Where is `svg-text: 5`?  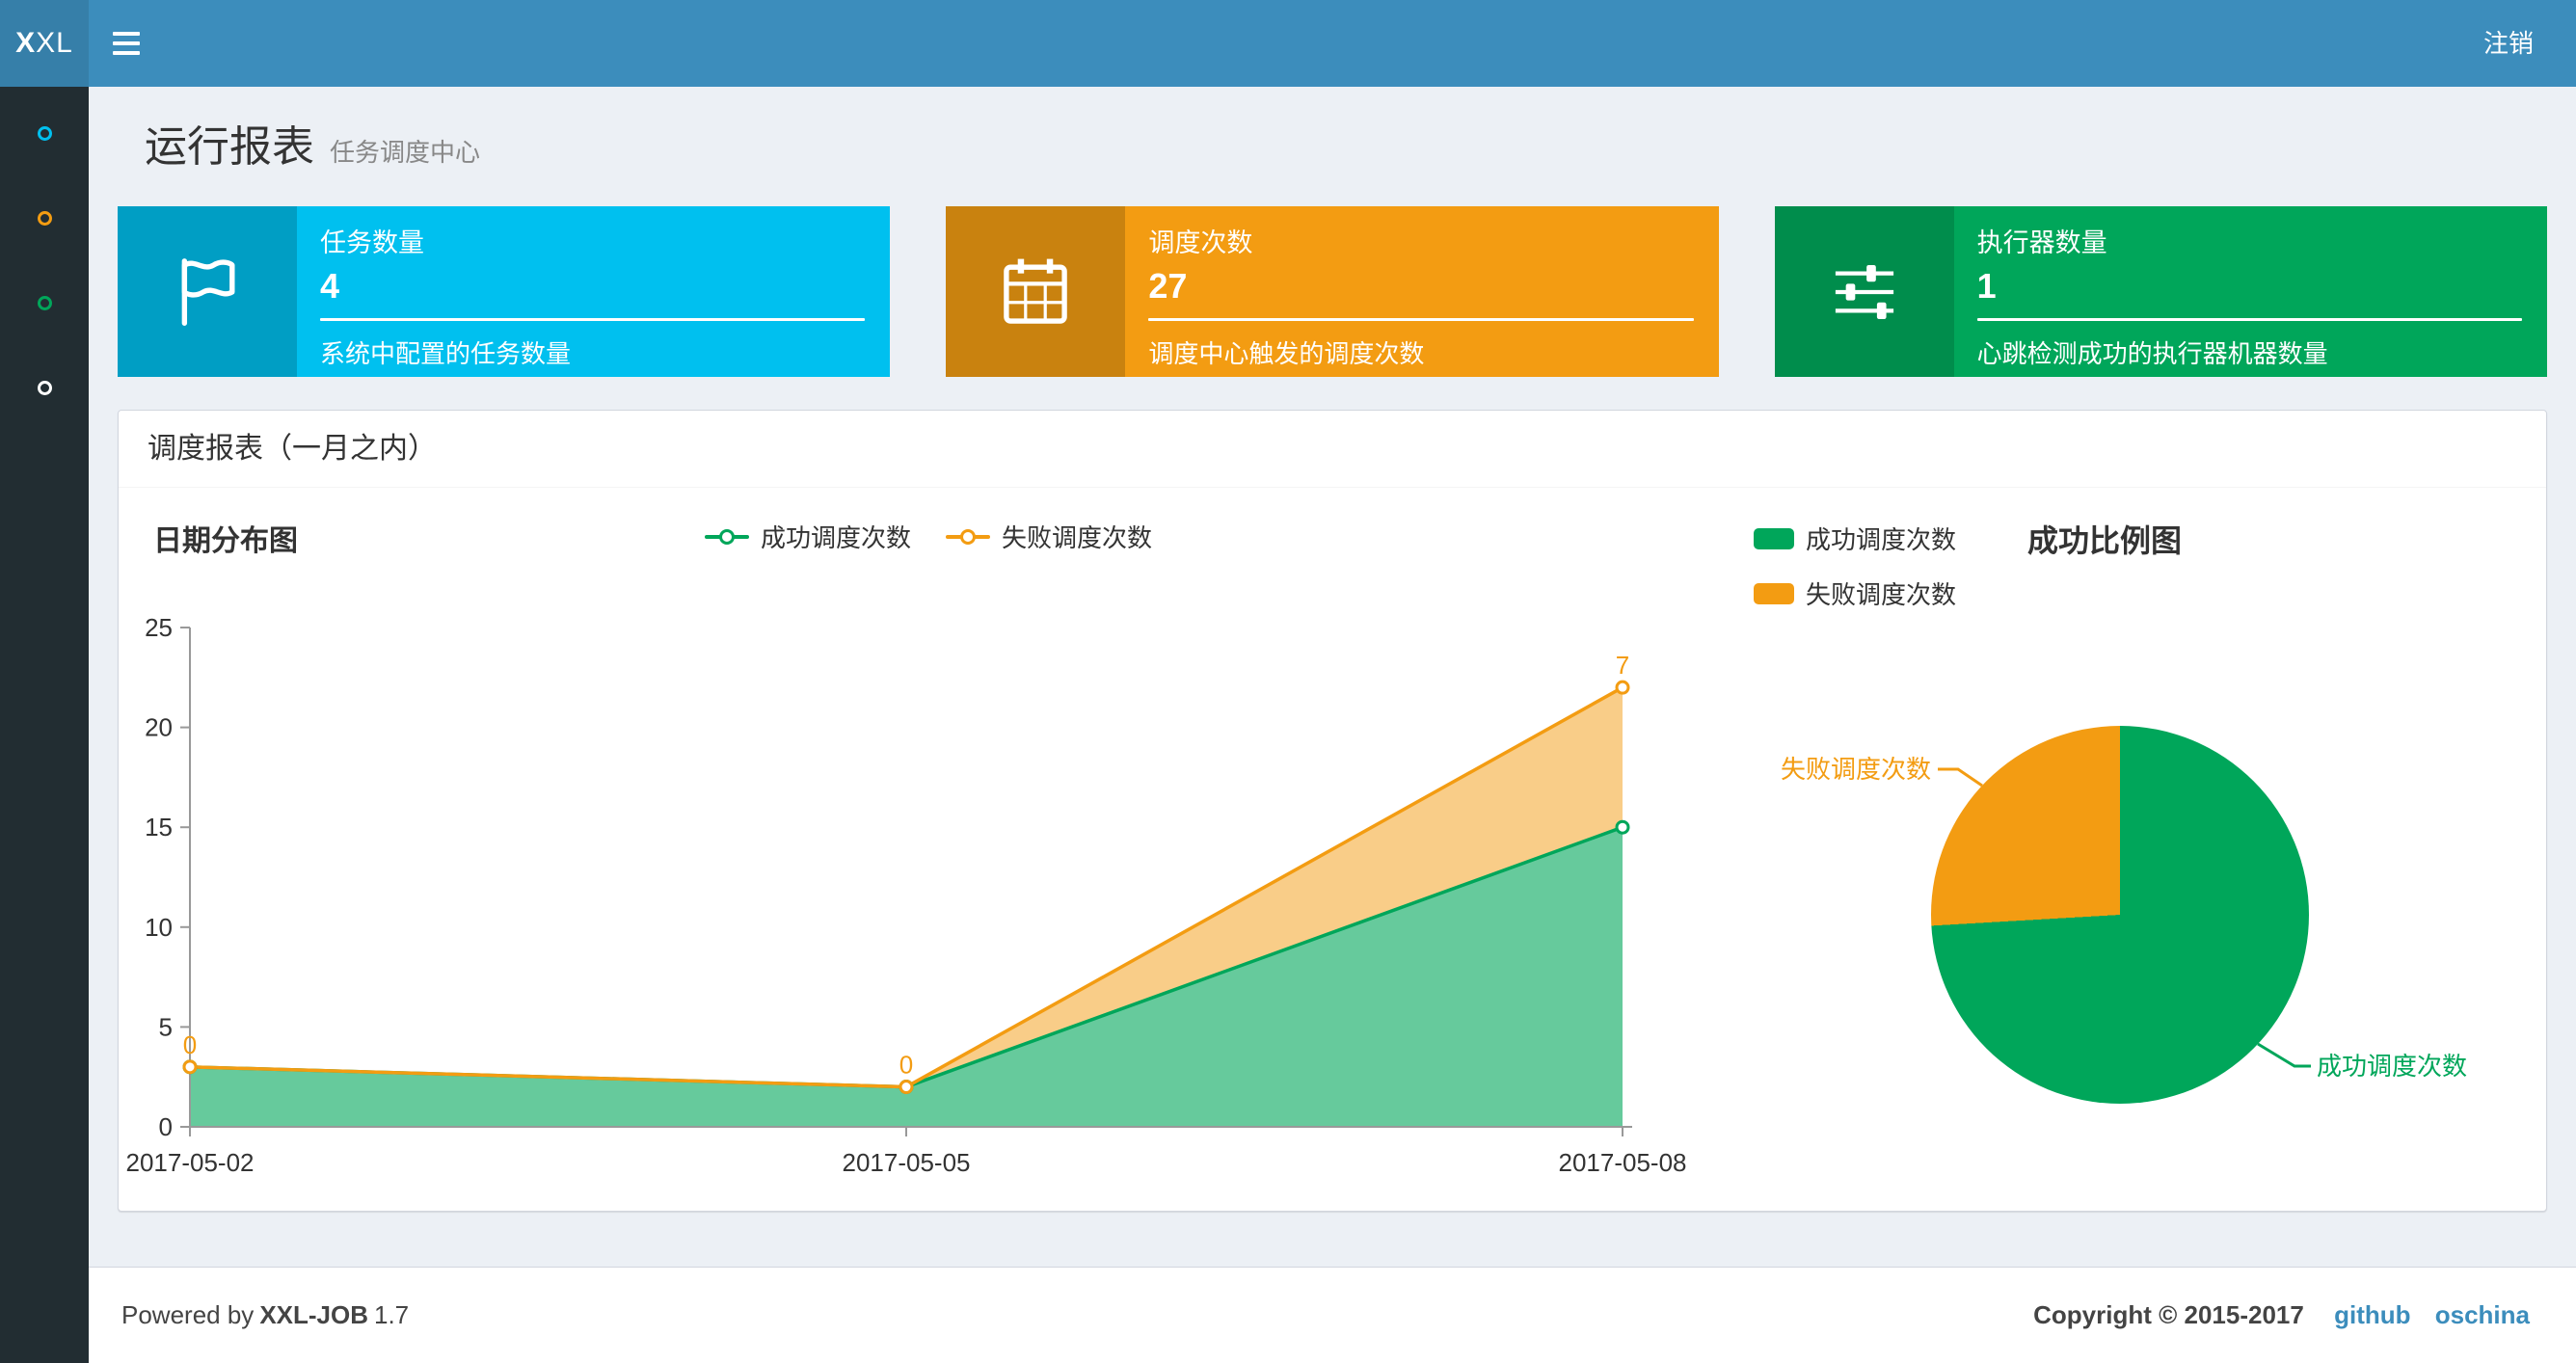
svg-text: 5 is located at coordinates (166, 1026).